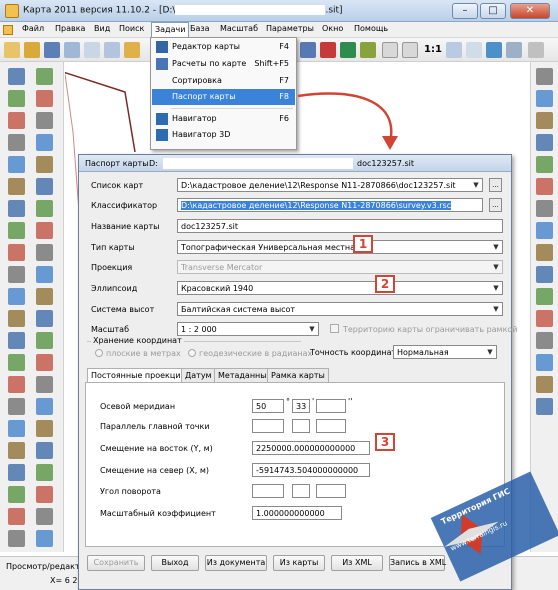 Image resolution: width=558 pixels, height=590 pixels. Describe the element at coordinates (239, 28) in the screenshot. I see `menu-scale: Масштаб` at that location.